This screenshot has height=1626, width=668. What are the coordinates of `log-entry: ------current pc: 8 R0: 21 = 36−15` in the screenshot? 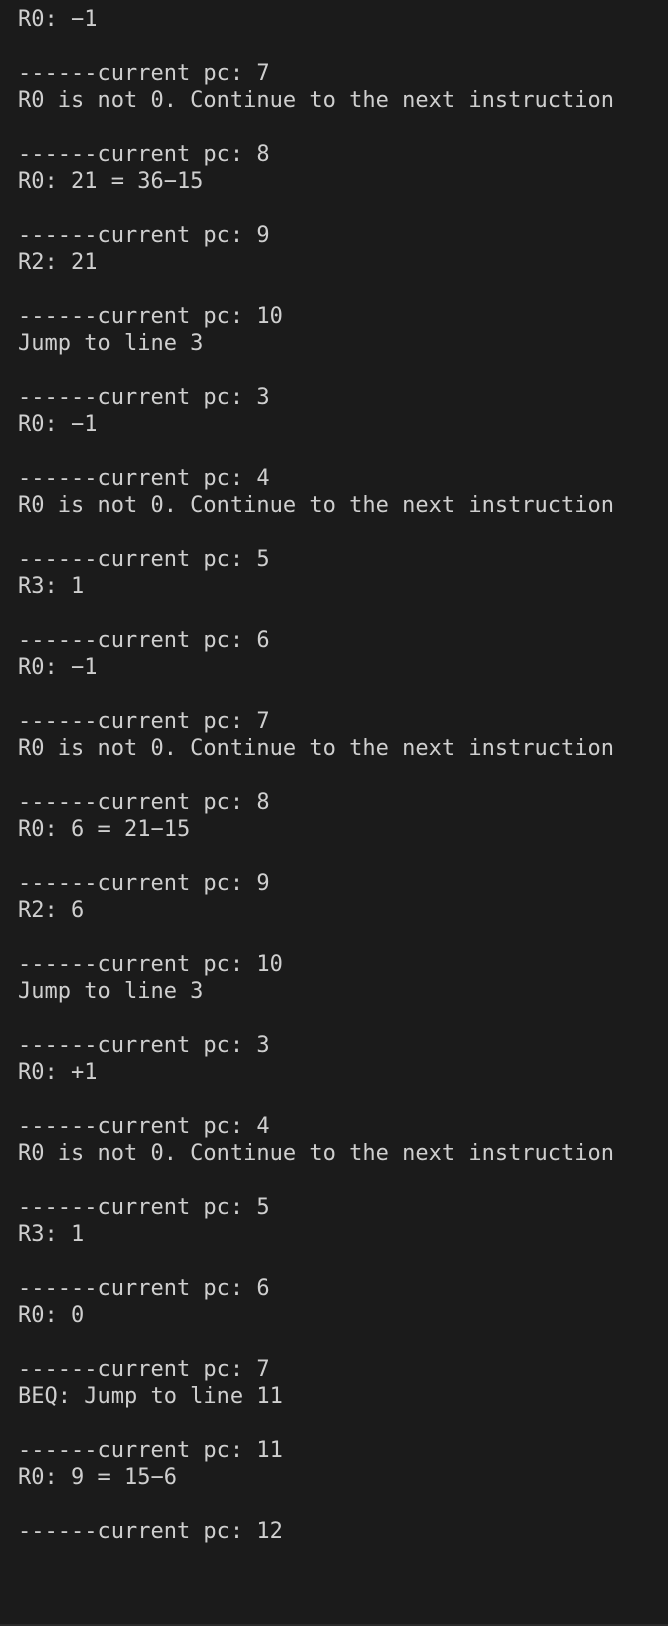 It's located at (343, 181).